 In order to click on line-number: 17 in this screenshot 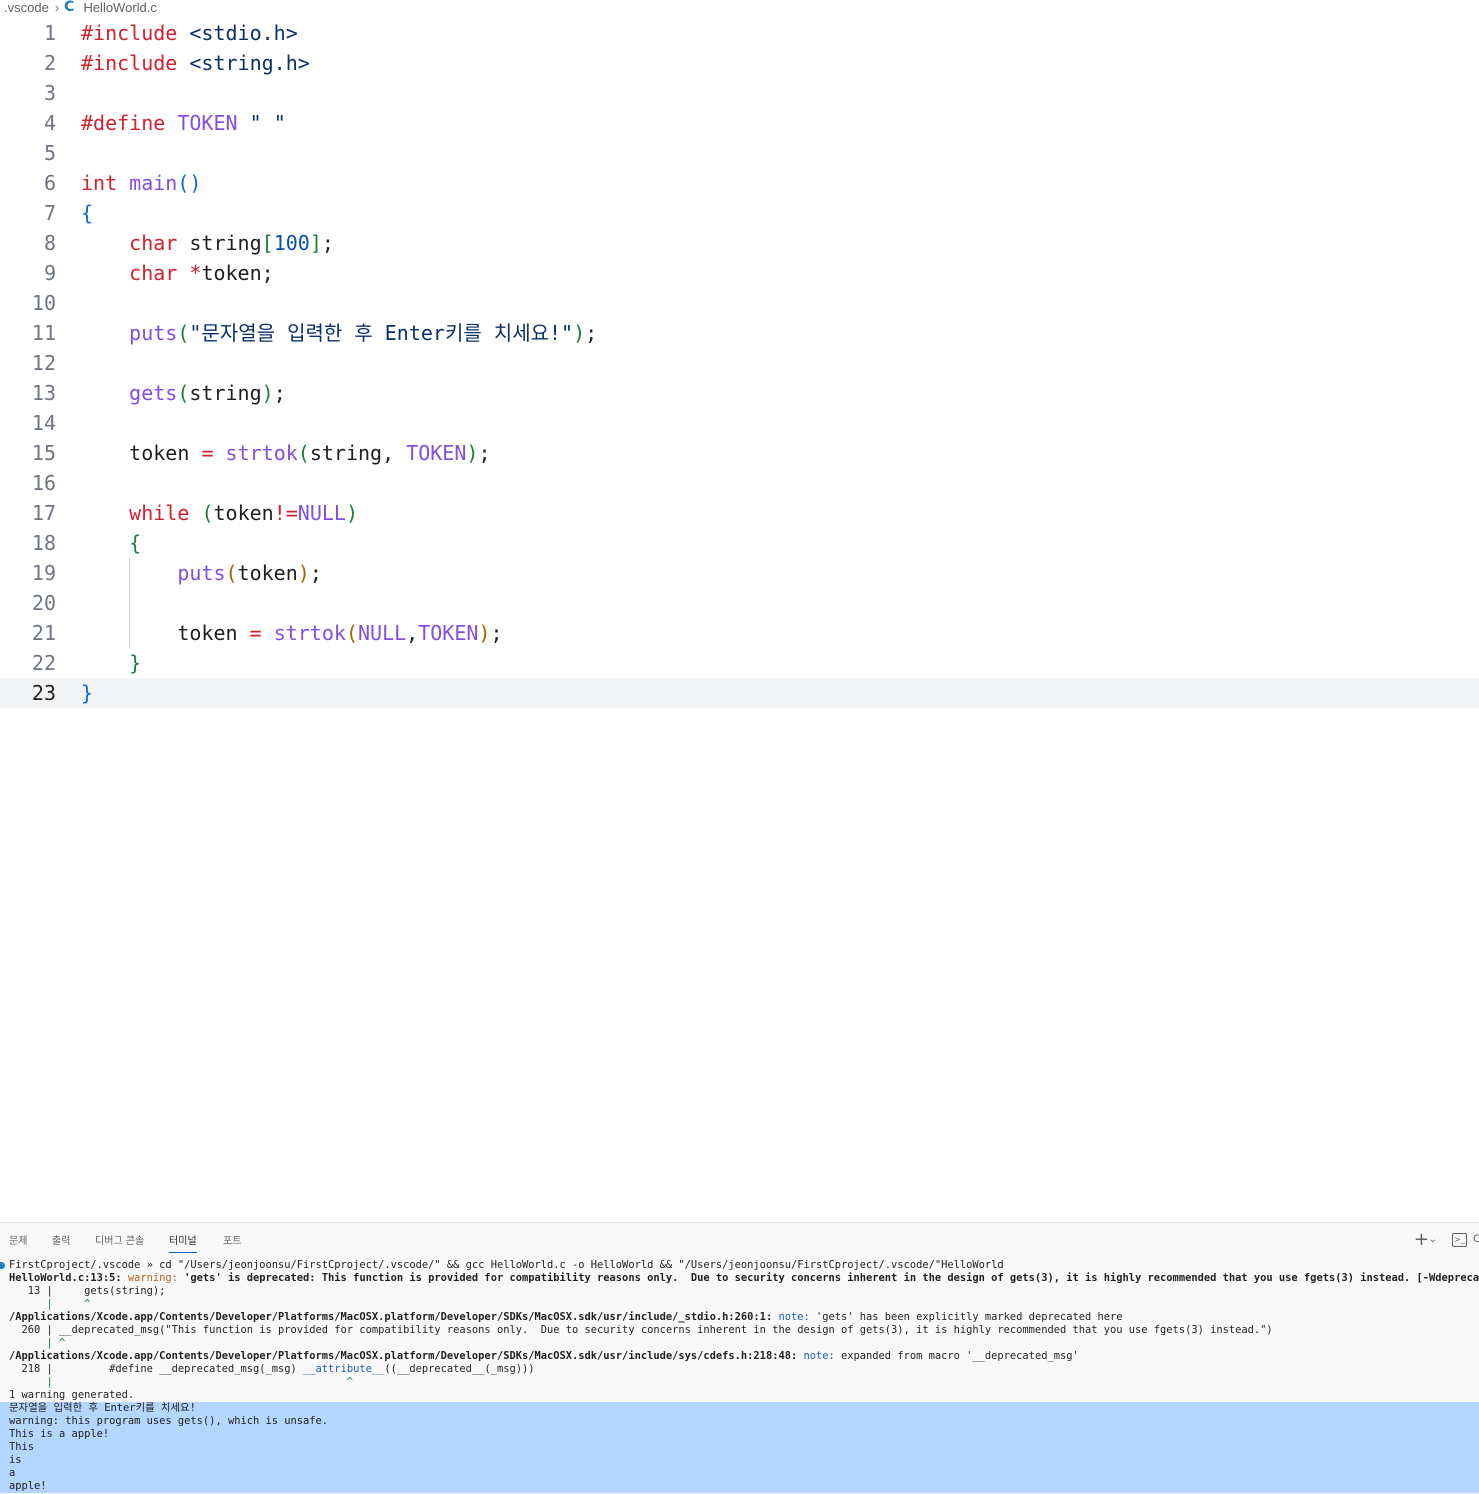, I will do `click(43, 513)`.